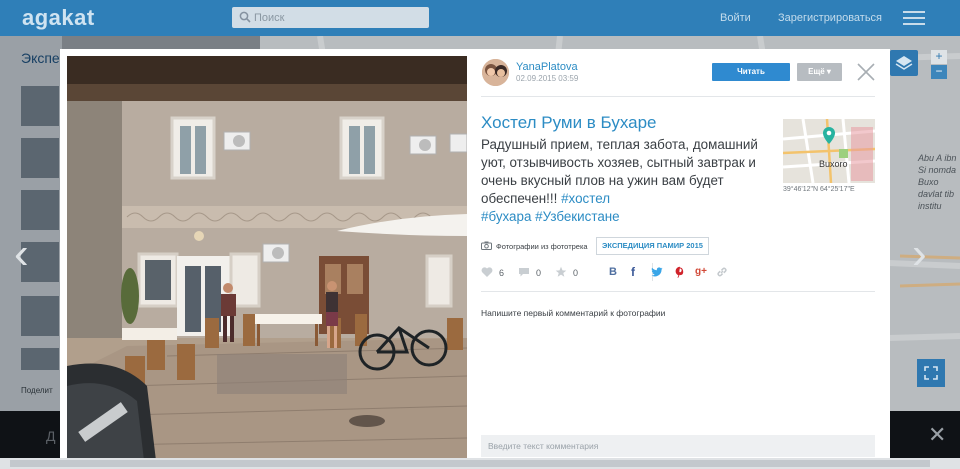  I want to click on star-icon, so click(561, 272).